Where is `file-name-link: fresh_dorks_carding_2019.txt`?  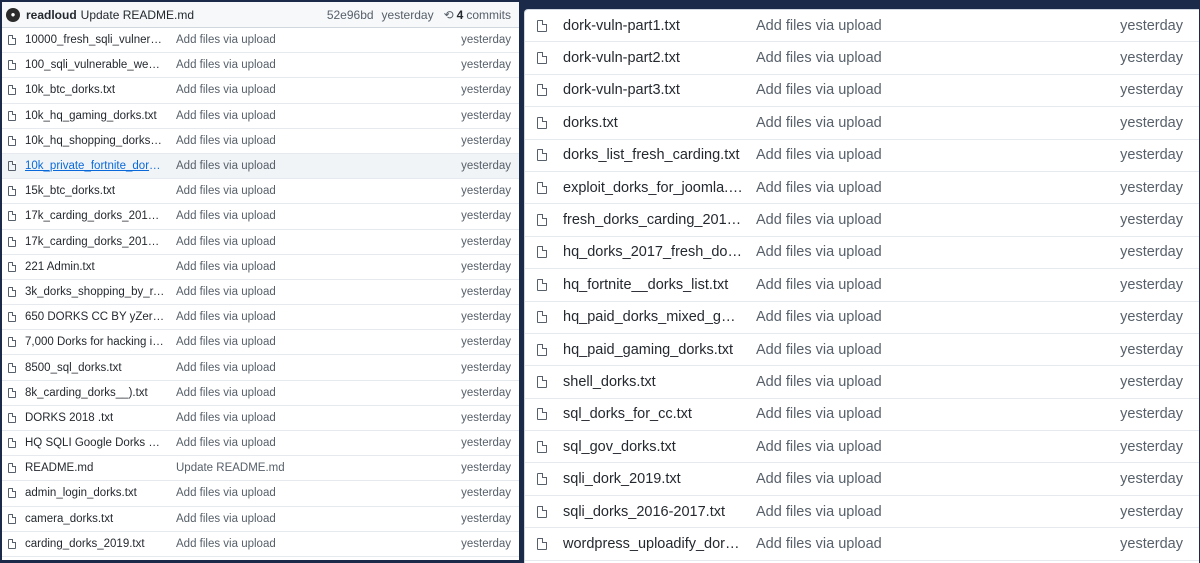
file-name-link: fresh_dorks_carding_2019.txt is located at coordinates (653, 220).